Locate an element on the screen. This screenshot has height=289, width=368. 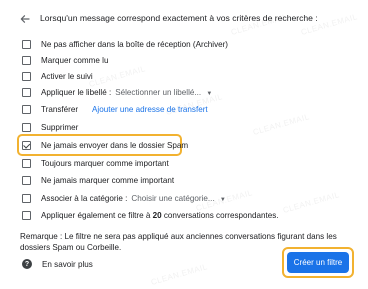
category-checkbox is located at coordinates (26, 198).